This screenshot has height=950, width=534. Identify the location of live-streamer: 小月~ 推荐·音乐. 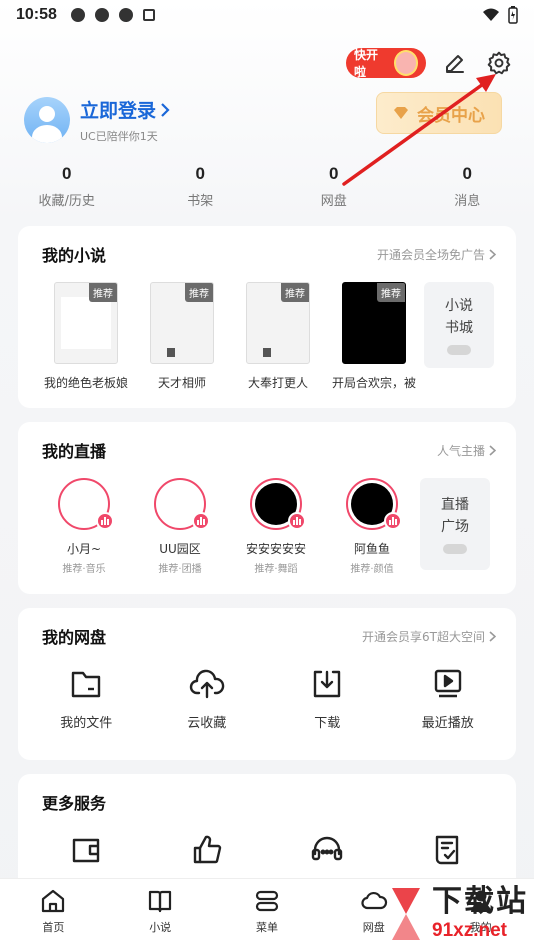
(84, 526).